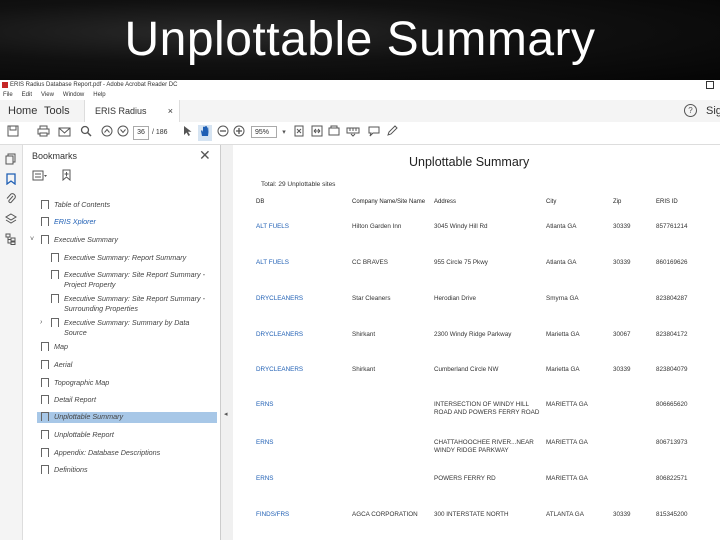  Describe the element at coordinates (11, 239) in the screenshot. I see `model-tree-icon` at that location.